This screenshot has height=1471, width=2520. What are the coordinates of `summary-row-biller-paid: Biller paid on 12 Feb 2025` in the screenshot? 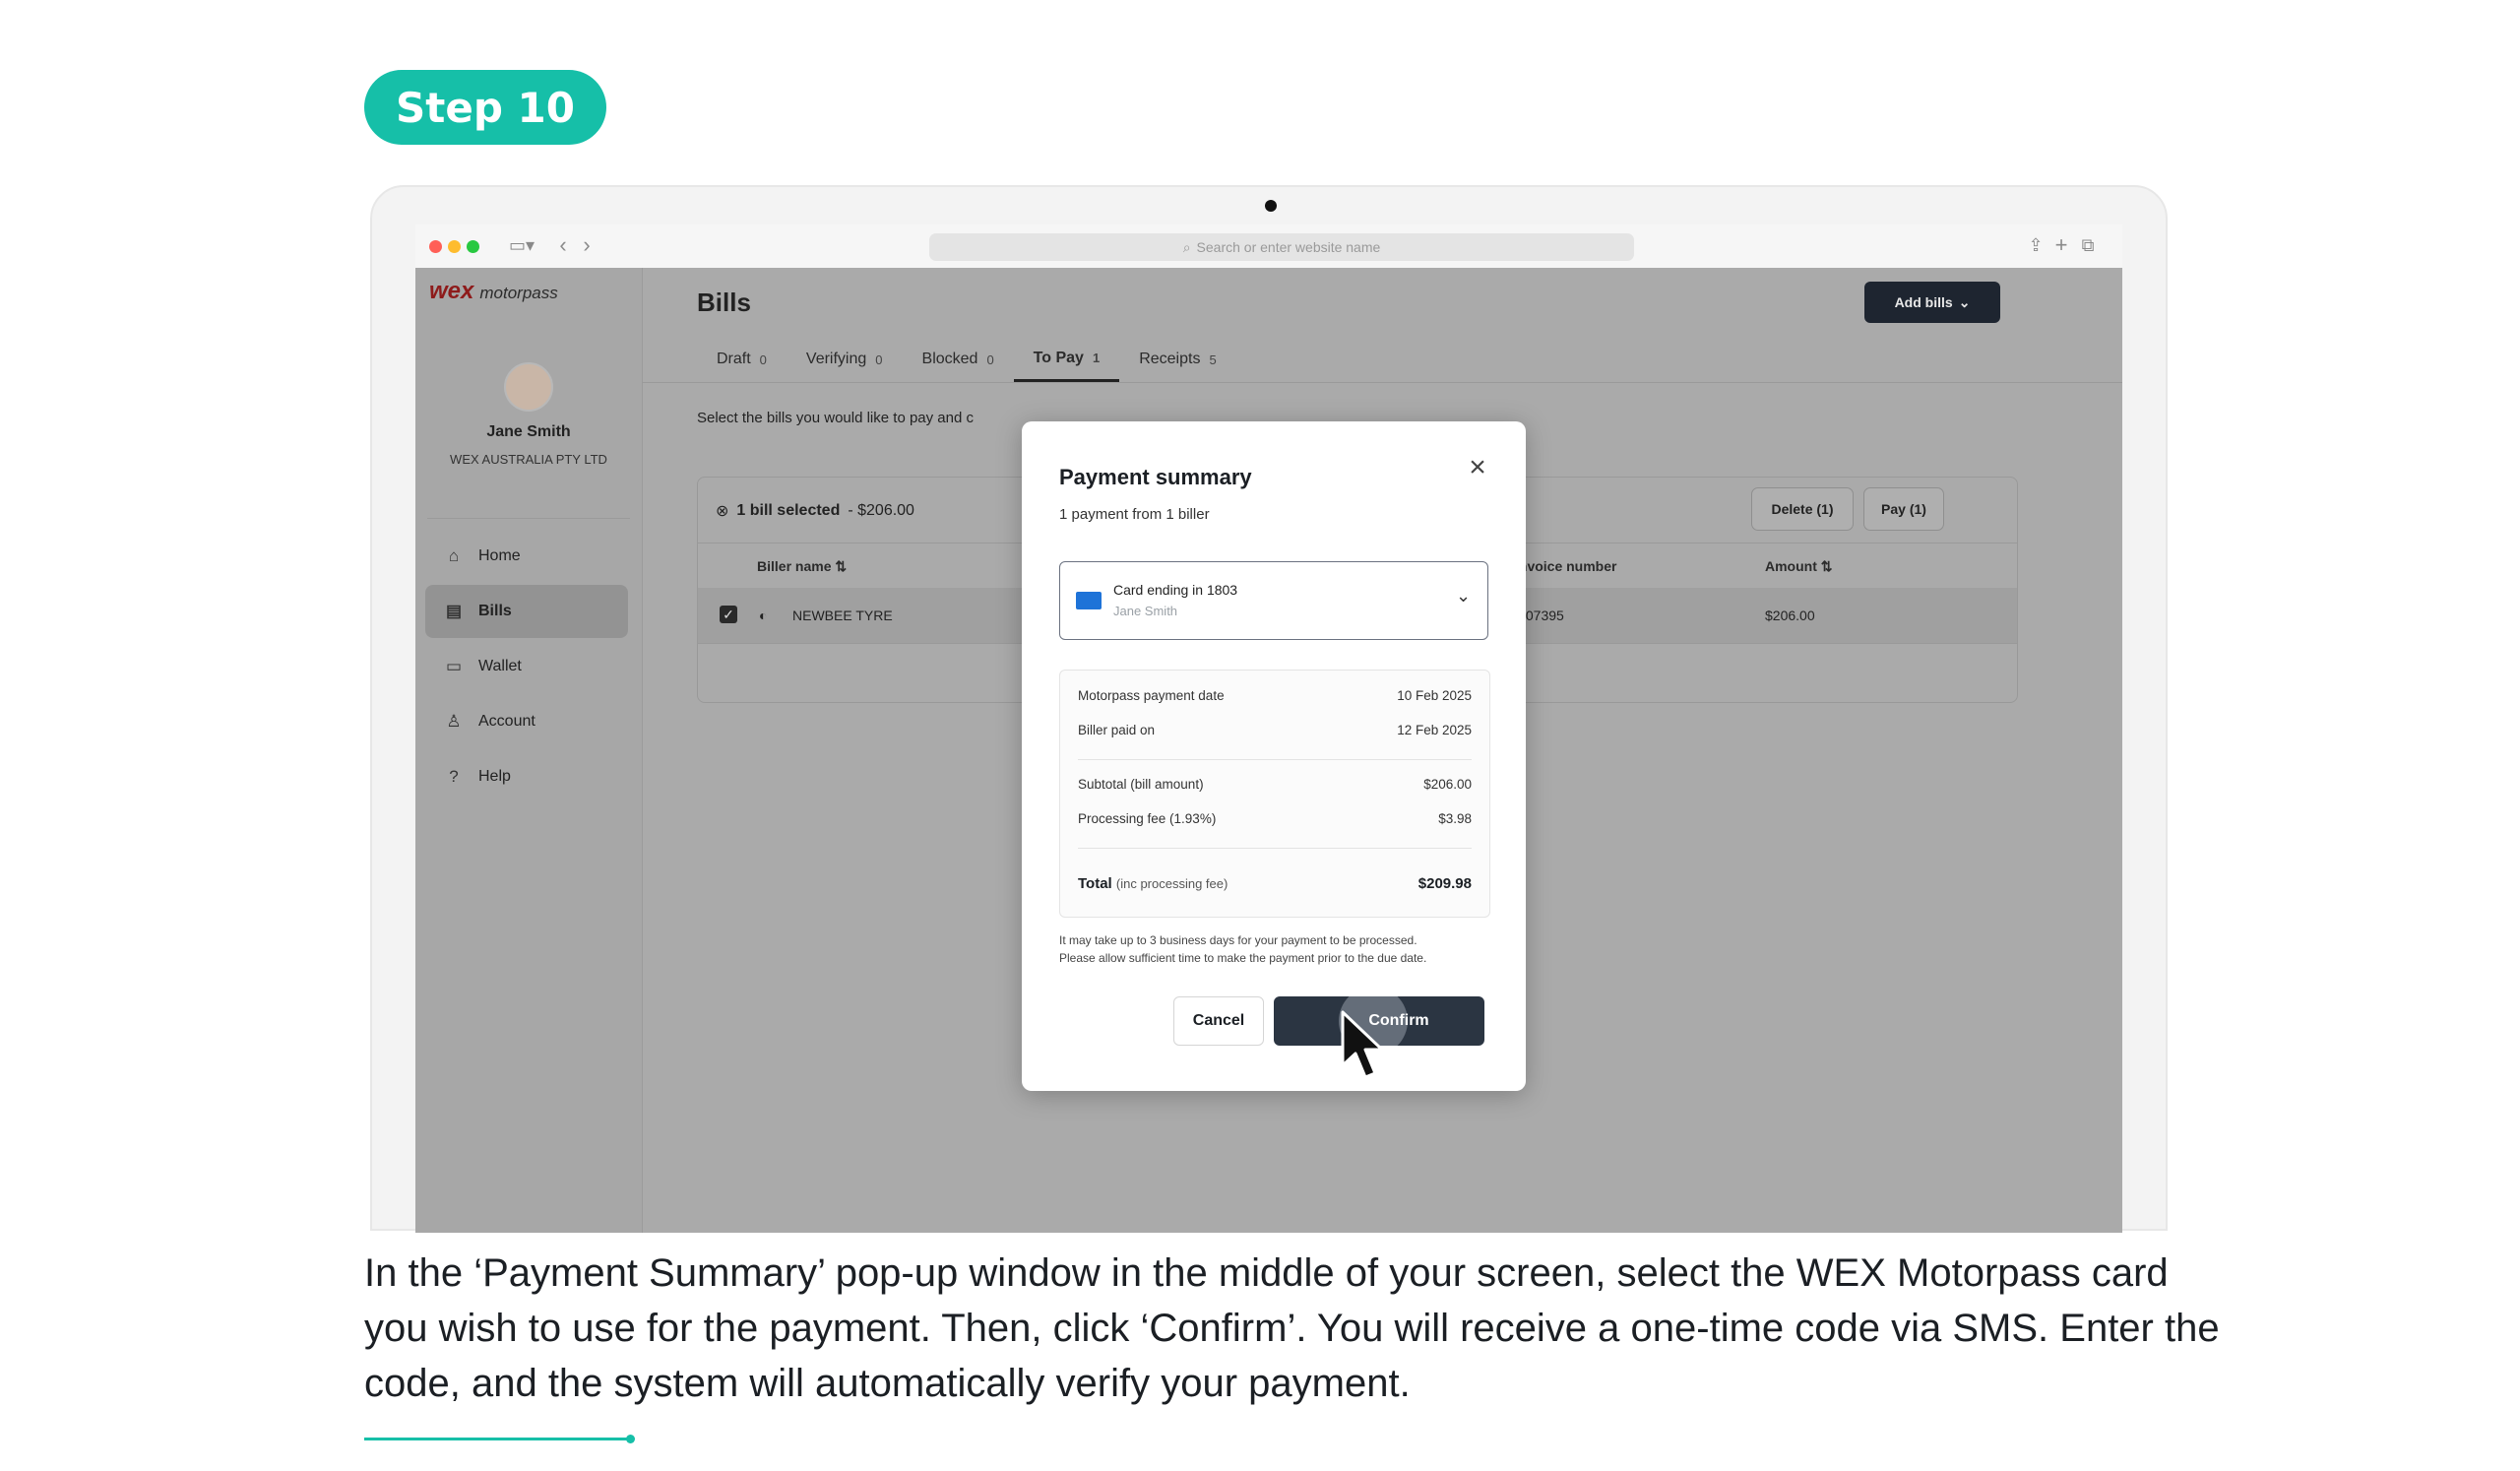 It's located at (1275, 730).